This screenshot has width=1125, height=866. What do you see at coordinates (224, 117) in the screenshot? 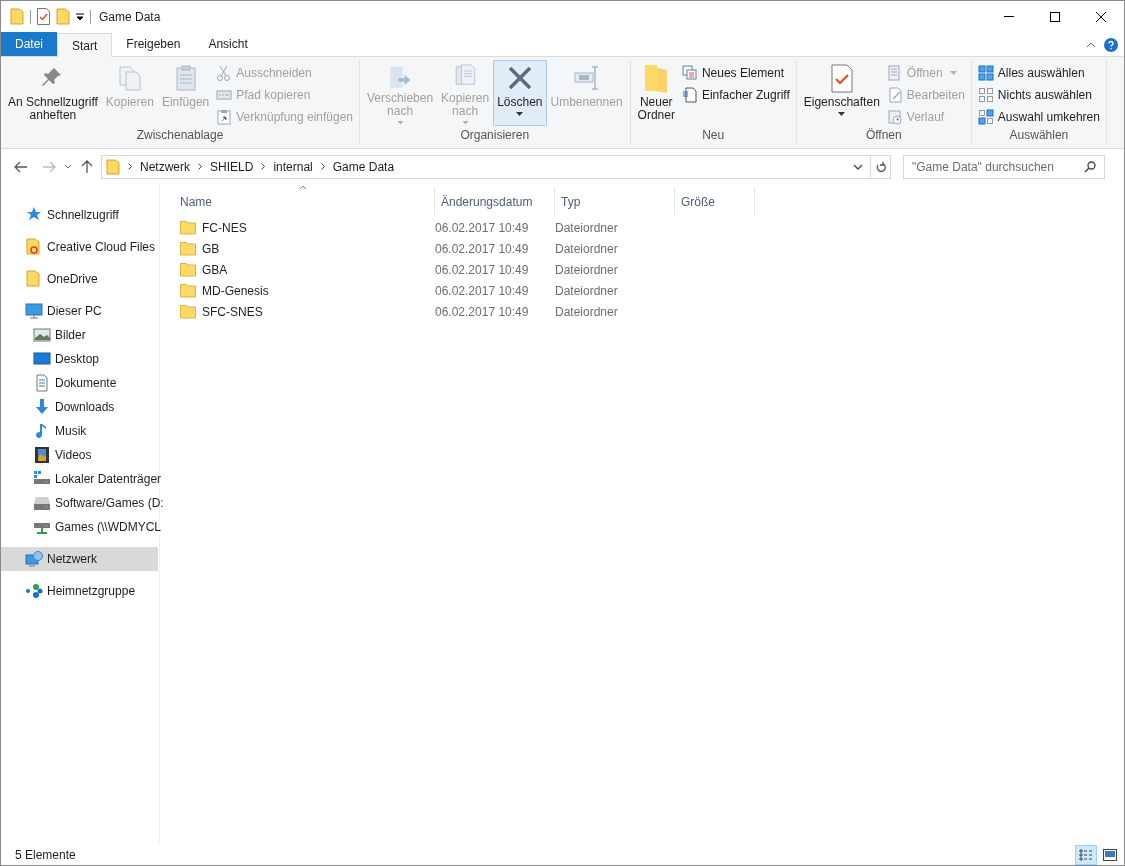
I see `shortcut-icon` at bounding box center [224, 117].